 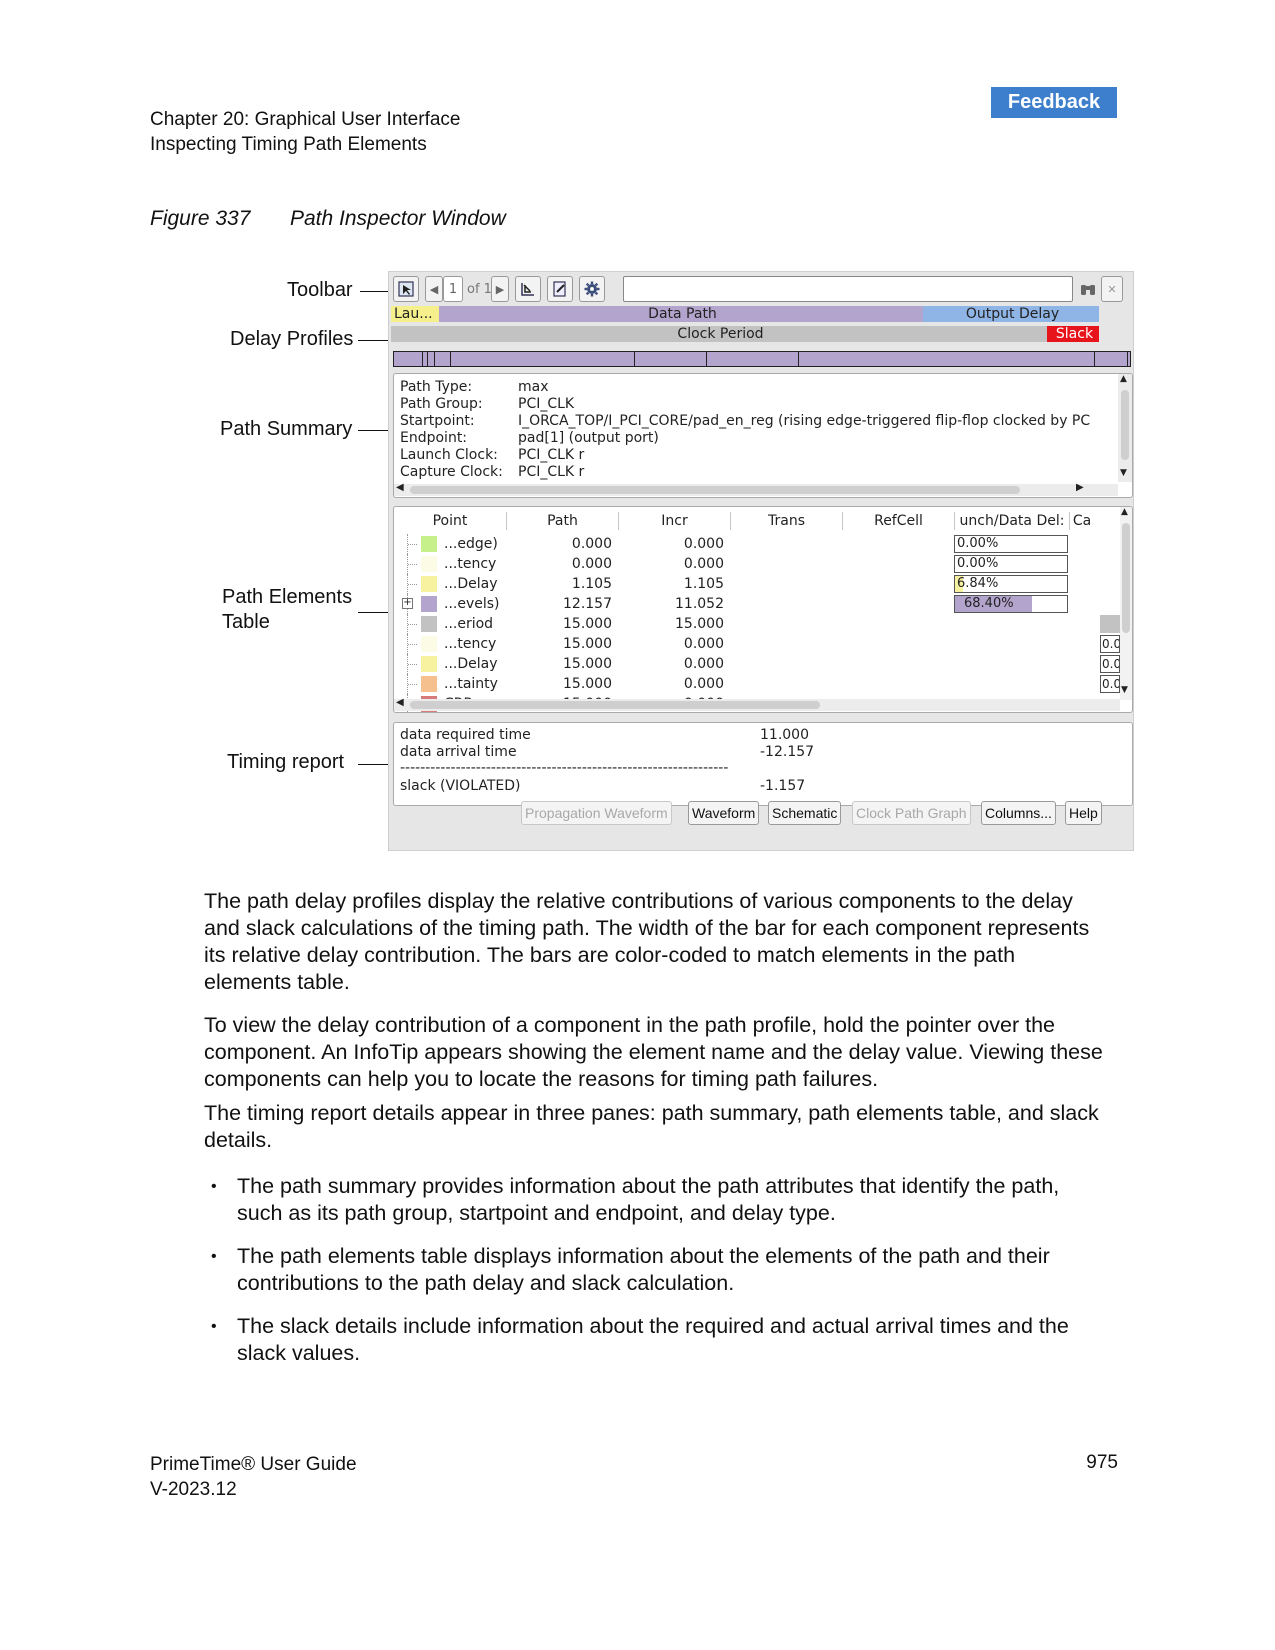 What do you see at coordinates (1011, 564) in the screenshot?
I see `delay-pct-bar: 0.00%` at bounding box center [1011, 564].